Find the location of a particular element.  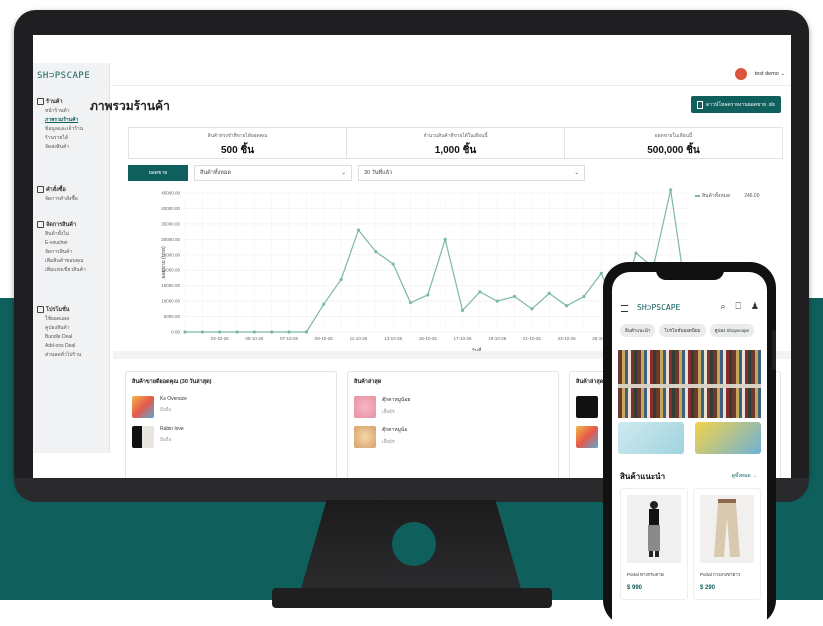

sidebar-item: ใช้ยอดแผล is located at coordinates (72, 318).